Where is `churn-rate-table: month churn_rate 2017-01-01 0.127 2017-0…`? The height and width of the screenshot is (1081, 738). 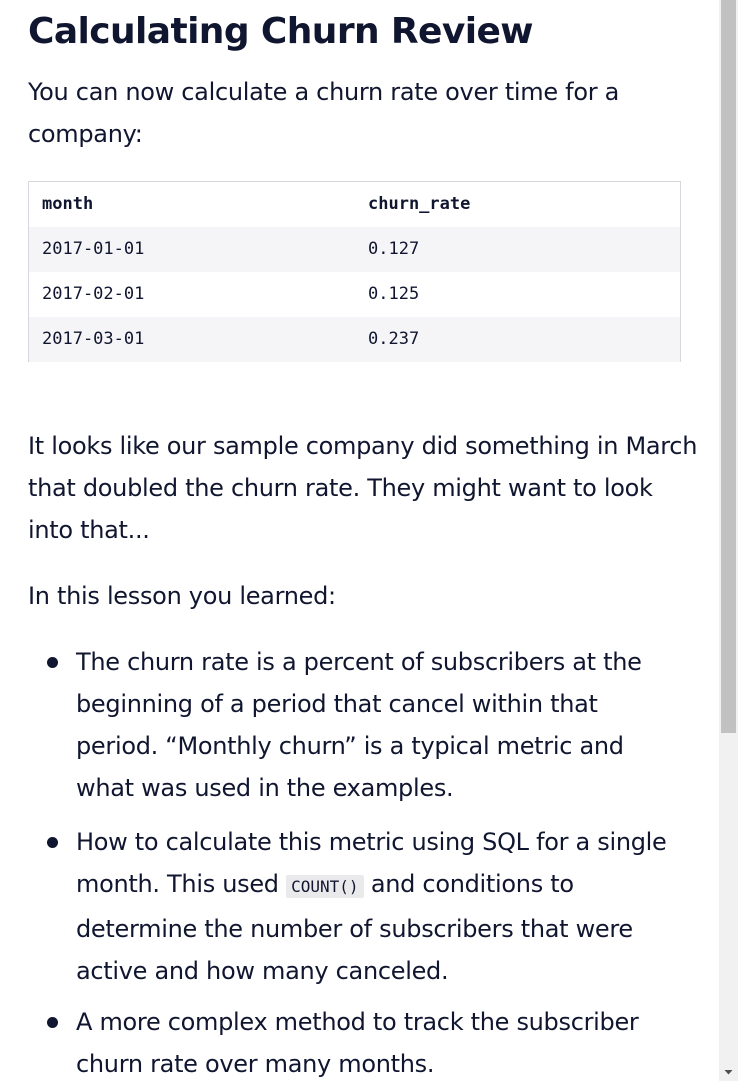
churn-rate-table: month churn_rate 2017-01-01 0.127 2017-0… is located at coordinates (354, 271).